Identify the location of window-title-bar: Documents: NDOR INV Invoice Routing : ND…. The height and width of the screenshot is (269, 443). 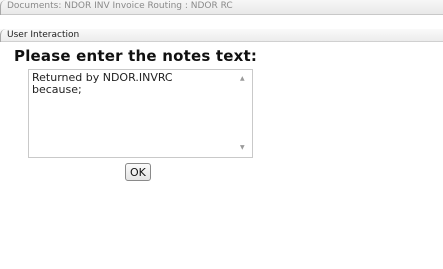
(221, 7).